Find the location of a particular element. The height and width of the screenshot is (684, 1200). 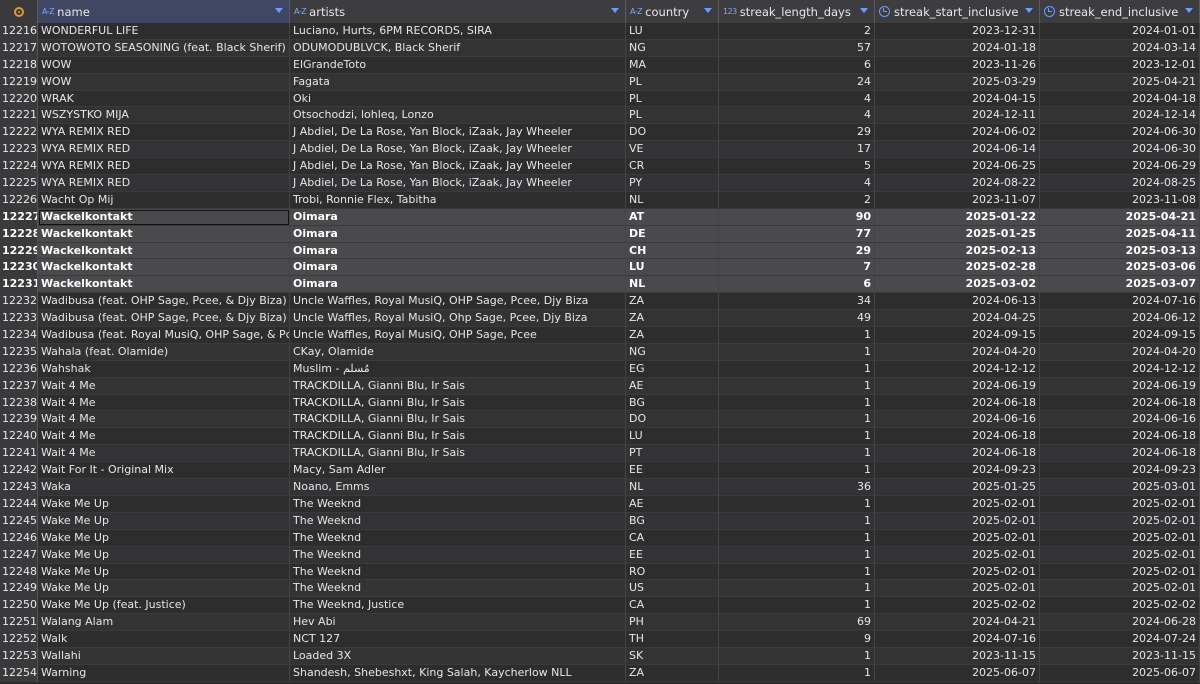

cell-country: TH is located at coordinates (672, 639).